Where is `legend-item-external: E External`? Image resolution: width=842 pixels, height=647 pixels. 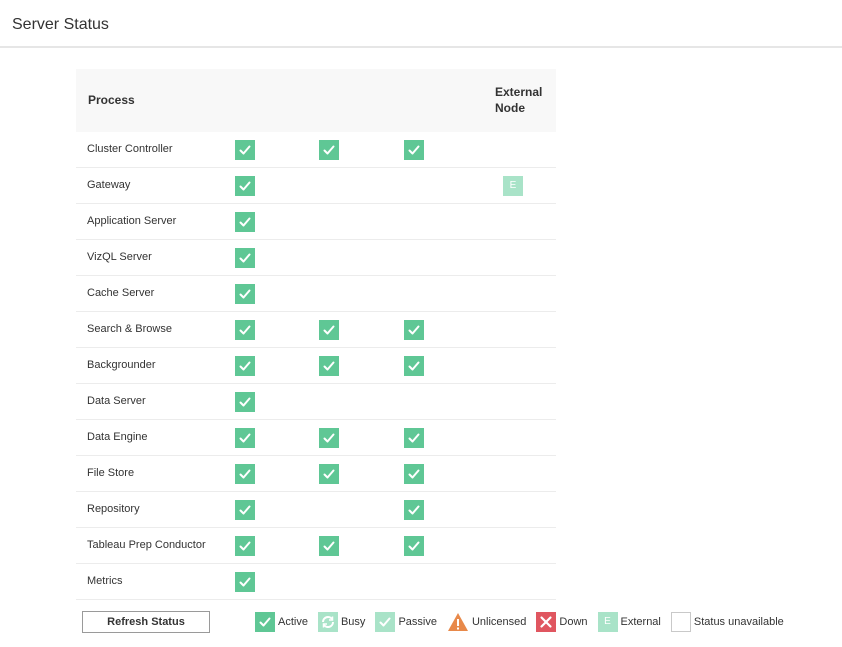
legend-item-external: E External is located at coordinates (629, 622).